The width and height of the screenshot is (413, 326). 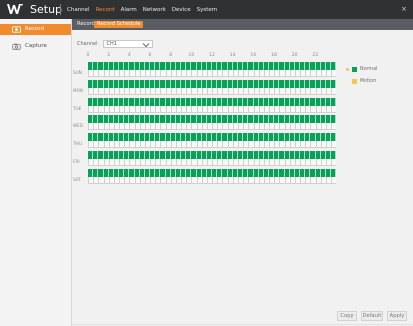 I want to click on app-title: Setup, so click(x=46, y=9).